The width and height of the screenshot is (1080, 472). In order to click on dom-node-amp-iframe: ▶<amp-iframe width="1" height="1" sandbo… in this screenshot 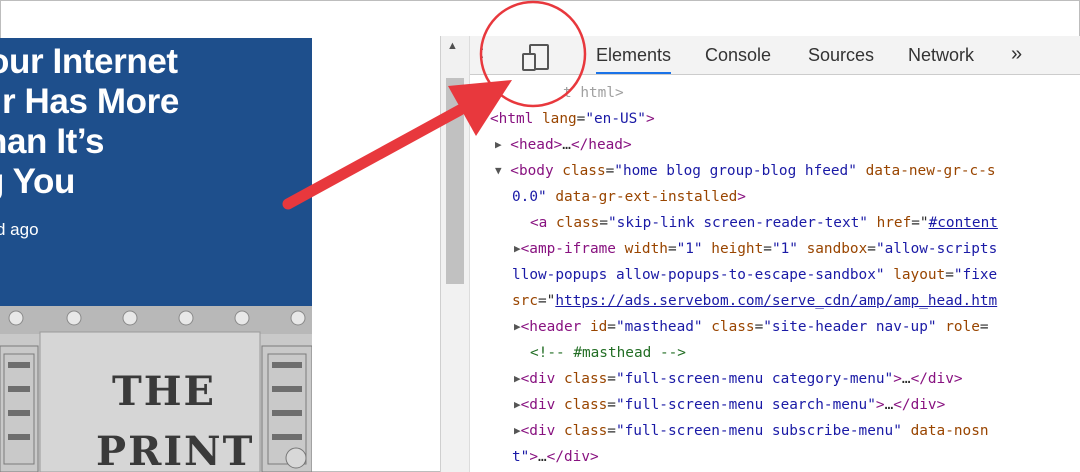, I will do `click(755, 249)`.